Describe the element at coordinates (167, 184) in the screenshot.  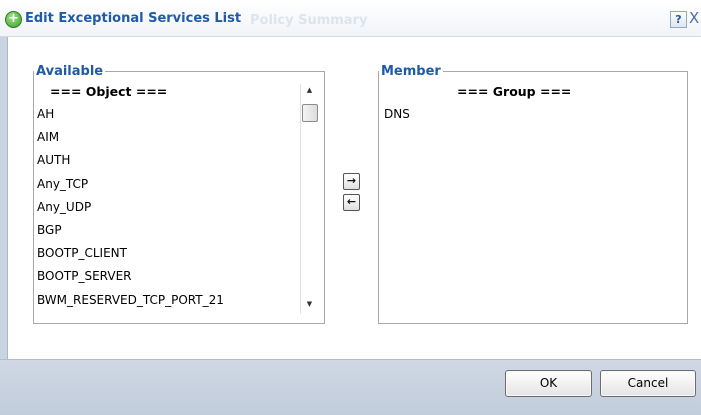
I see `list-item: Any_TCP` at that location.